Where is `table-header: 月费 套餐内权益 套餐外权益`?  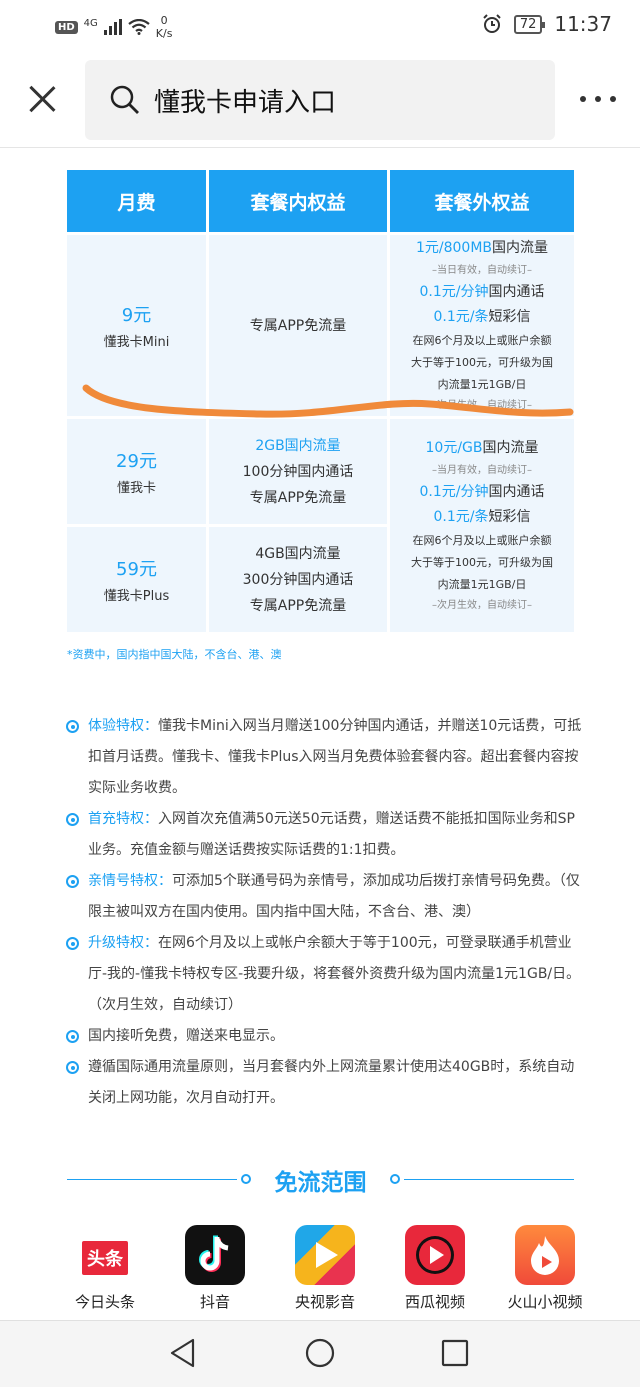 table-header: 月费 套餐内权益 套餐外权益 is located at coordinates (320, 201).